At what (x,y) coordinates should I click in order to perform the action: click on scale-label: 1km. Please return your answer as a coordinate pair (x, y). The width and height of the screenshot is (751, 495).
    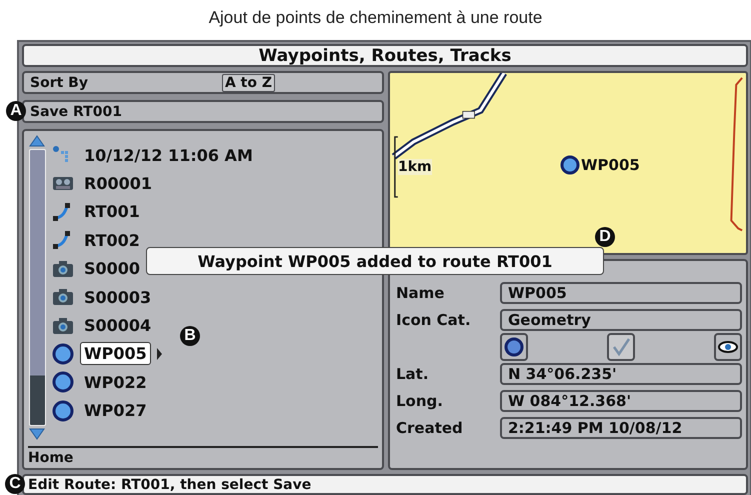
    Looking at the image, I should click on (415, 167).